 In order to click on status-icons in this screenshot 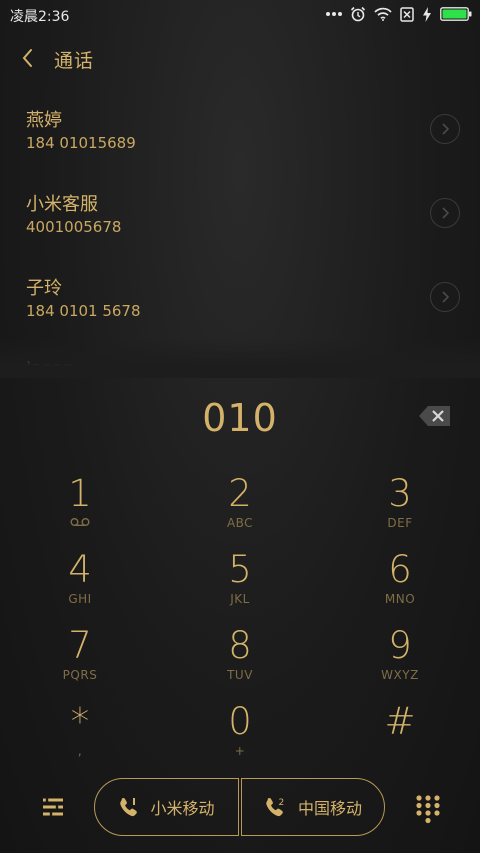, I will do `click(399, 14)`.